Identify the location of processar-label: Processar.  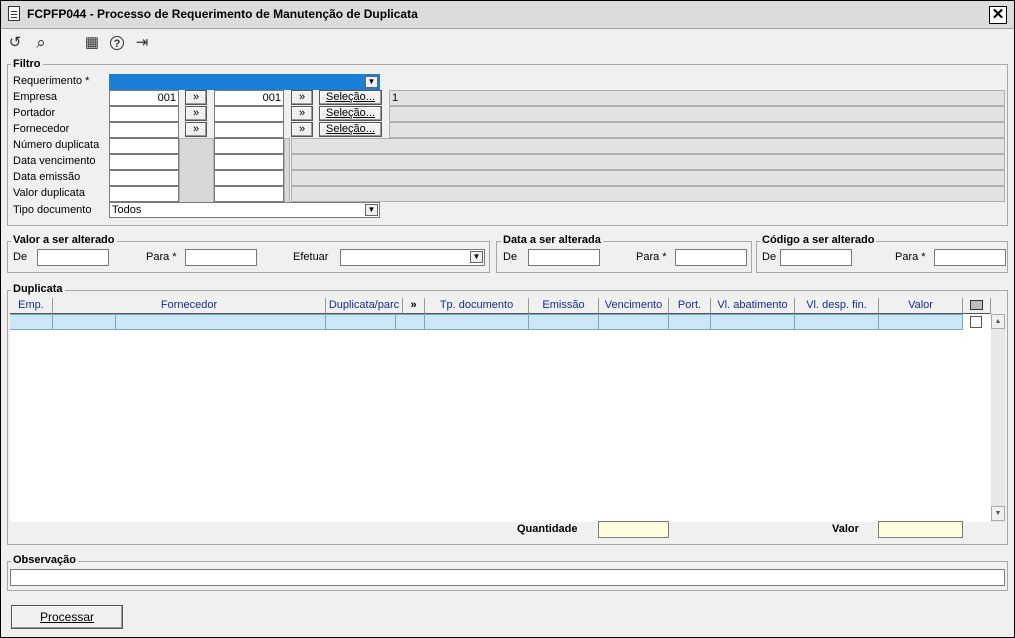
(67, 617).